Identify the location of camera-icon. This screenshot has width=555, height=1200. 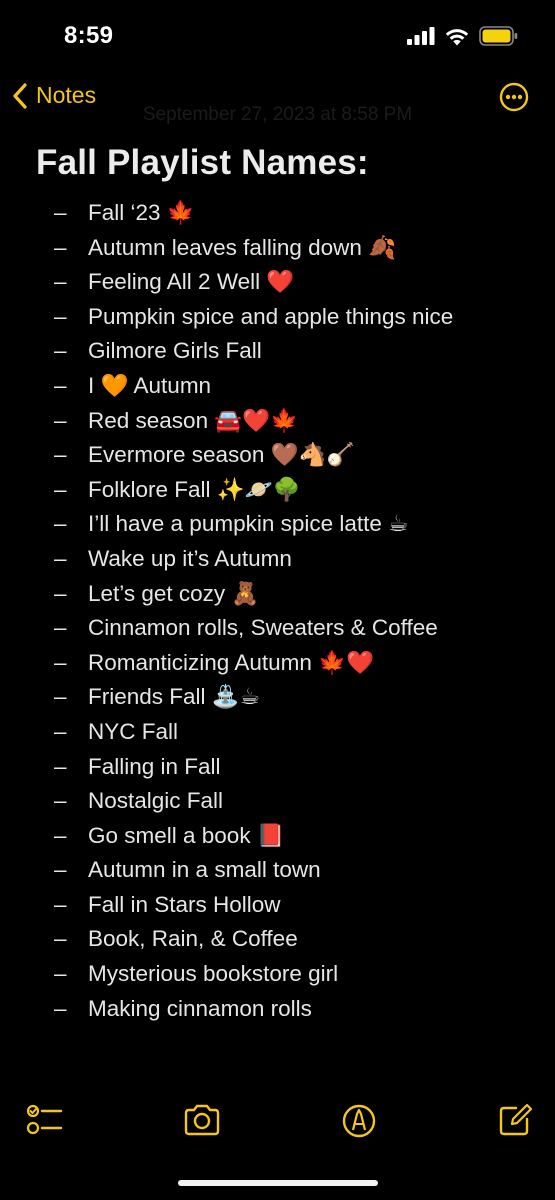
(202, 1120).